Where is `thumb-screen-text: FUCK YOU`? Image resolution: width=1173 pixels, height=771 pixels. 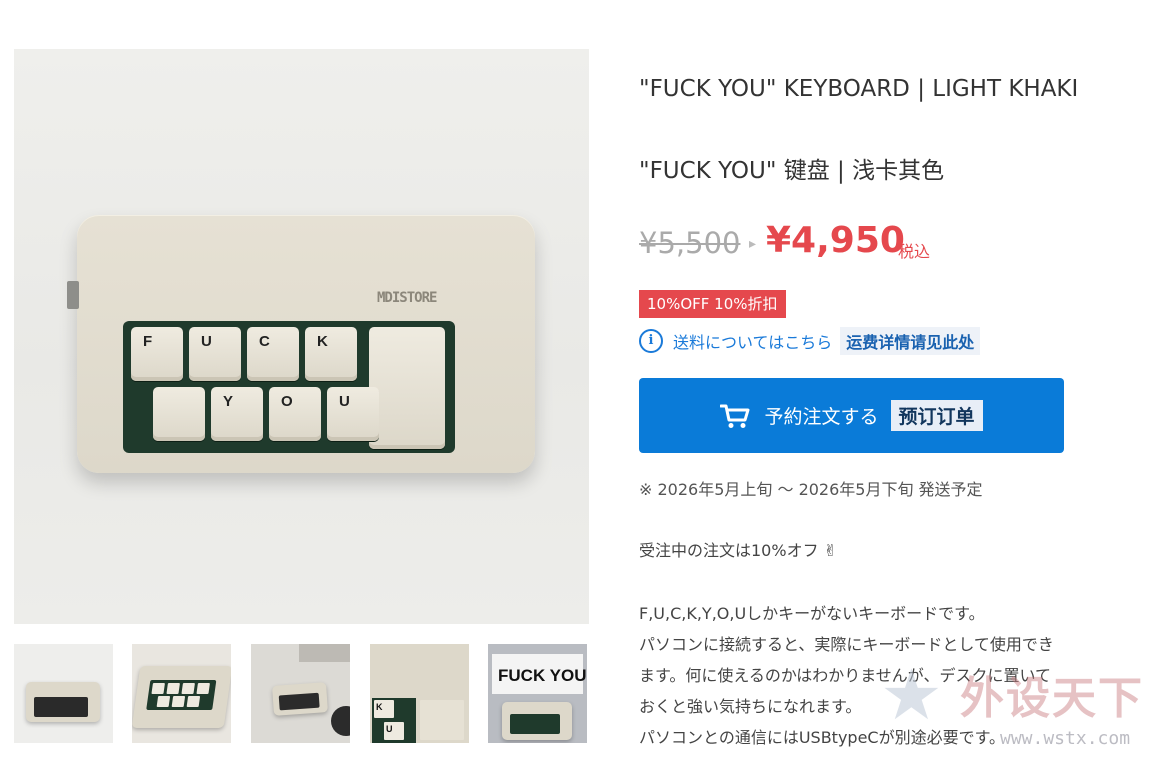 thumb-screen-text: FUCK YOU is located at coordinates (542, 675).